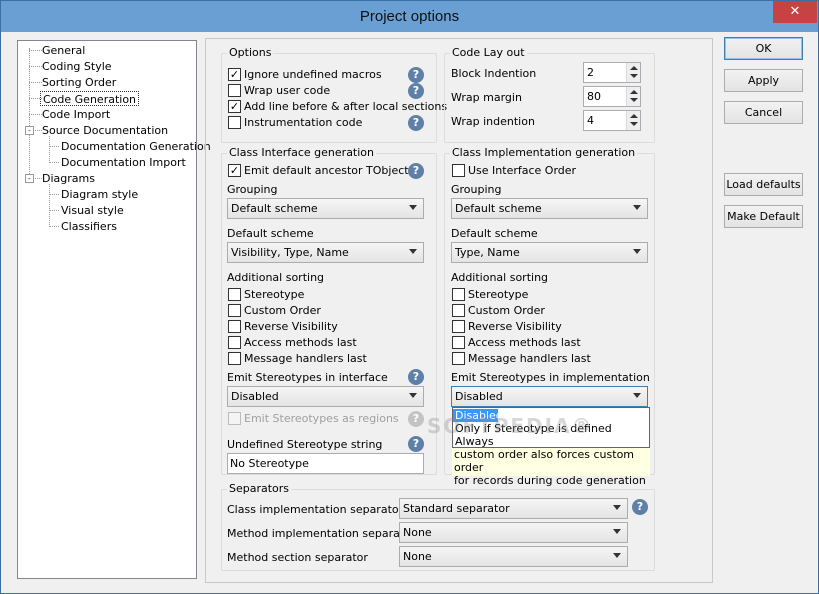 The width and height of the screenshot is (819, 594). I want to click on emit-regions-checkbox: Emit Stereotypes as regions, so click(313, 419).